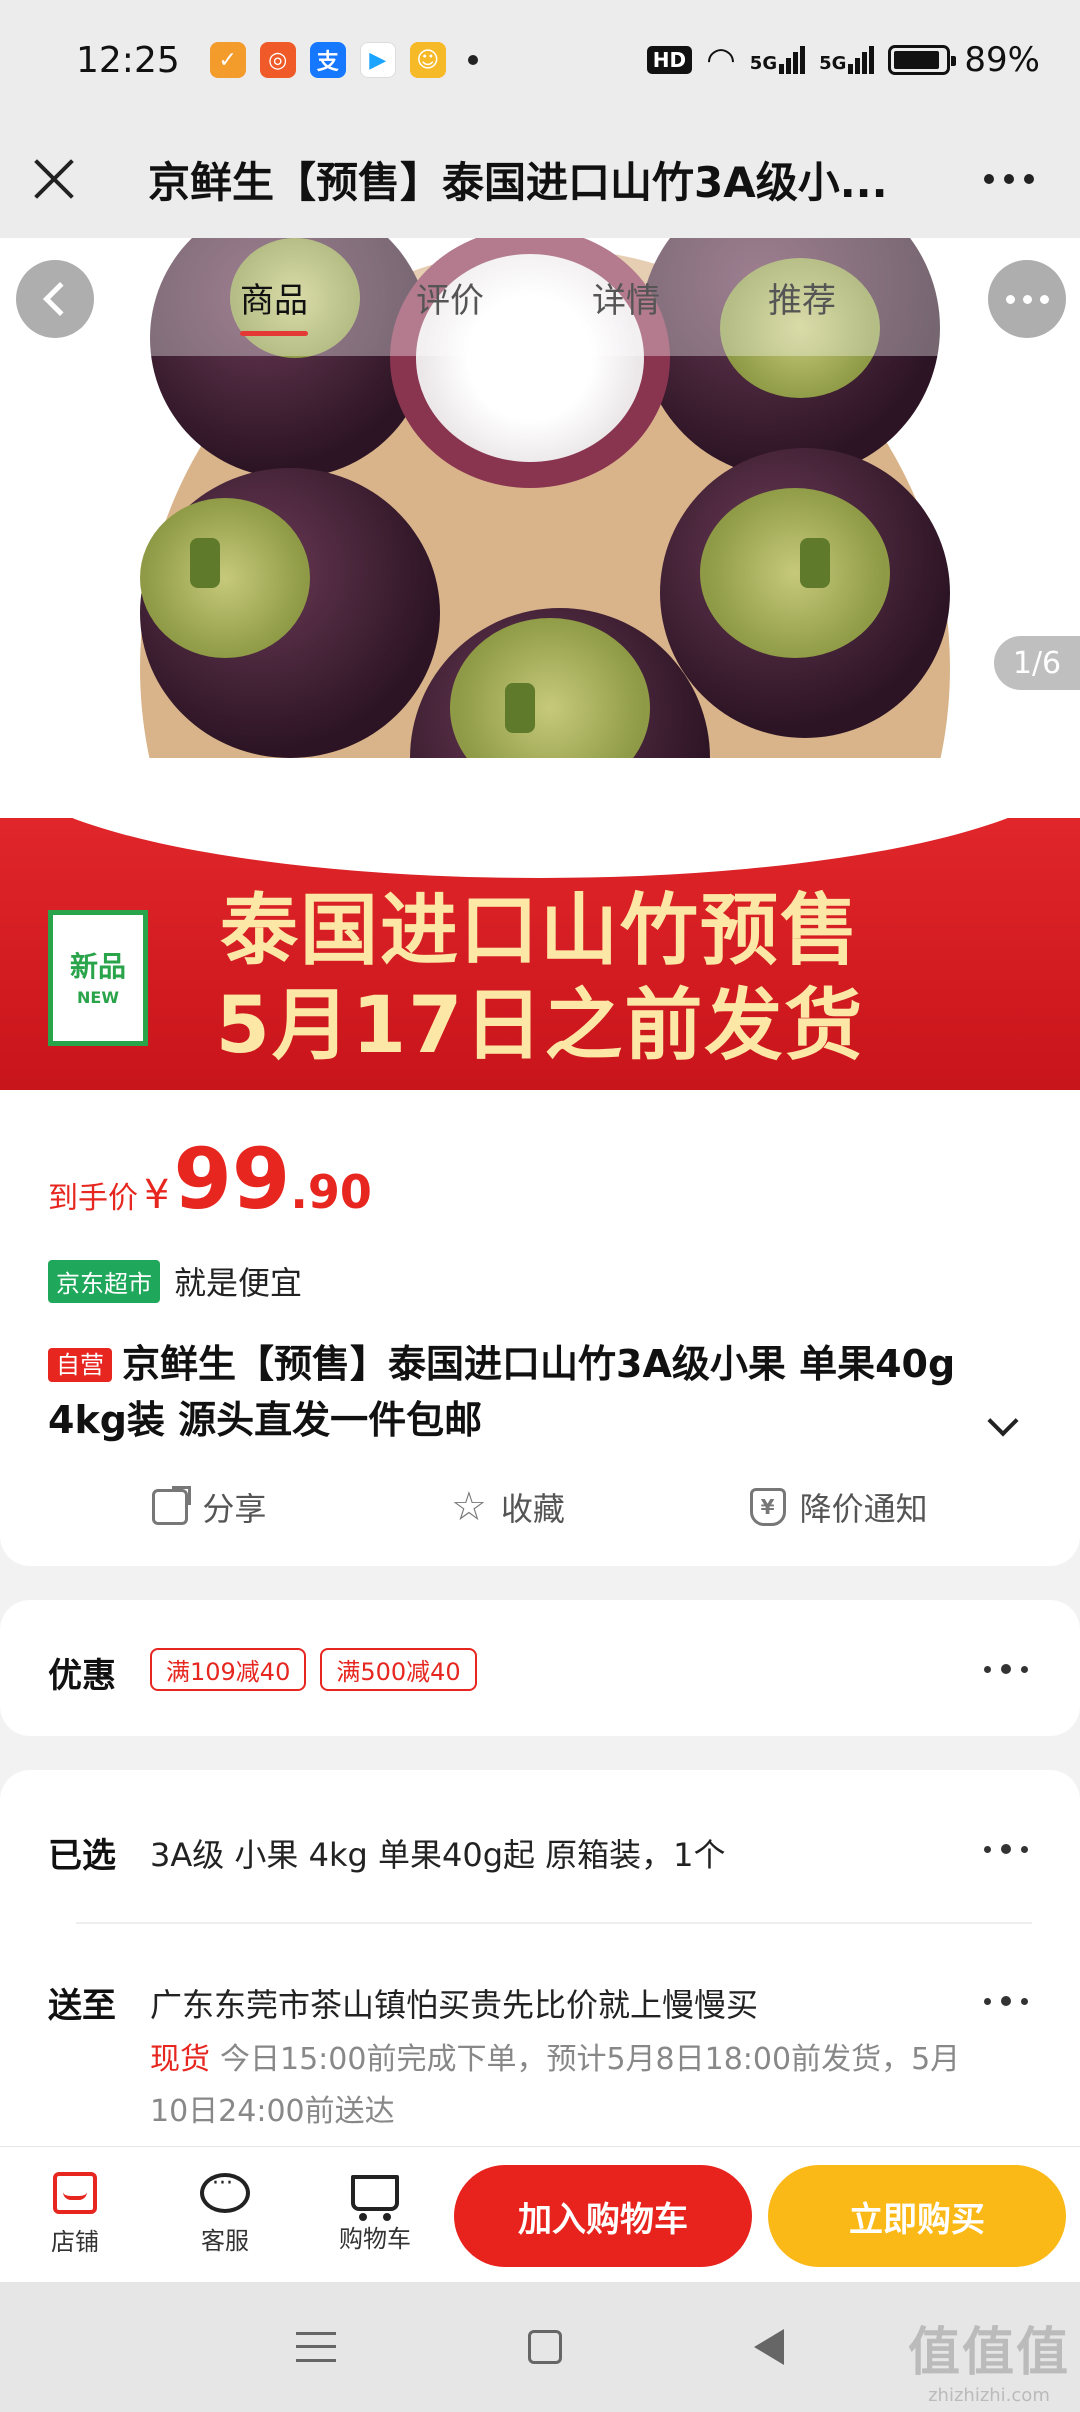 The height and width of the screenshot is (2412, 1080). Describe the element at coordinates (438, 1853) in the screenshot. I see `selected-spec: 3A级 小果 4kg 单果40g起 原箱装，1个` at that location.